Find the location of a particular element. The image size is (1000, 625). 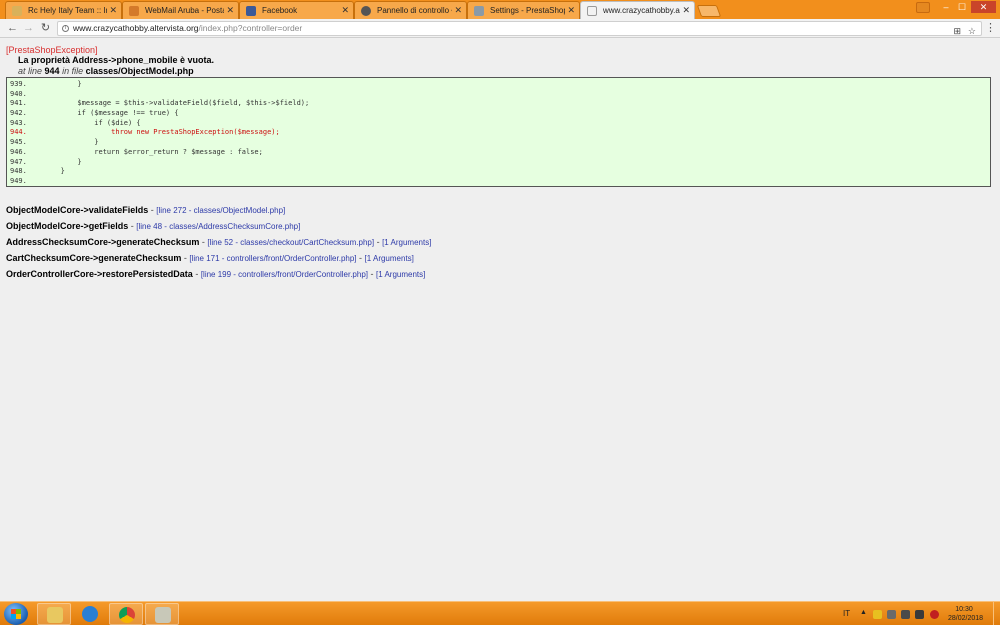

at-line-label: at line is located at coordinates (30, 71).